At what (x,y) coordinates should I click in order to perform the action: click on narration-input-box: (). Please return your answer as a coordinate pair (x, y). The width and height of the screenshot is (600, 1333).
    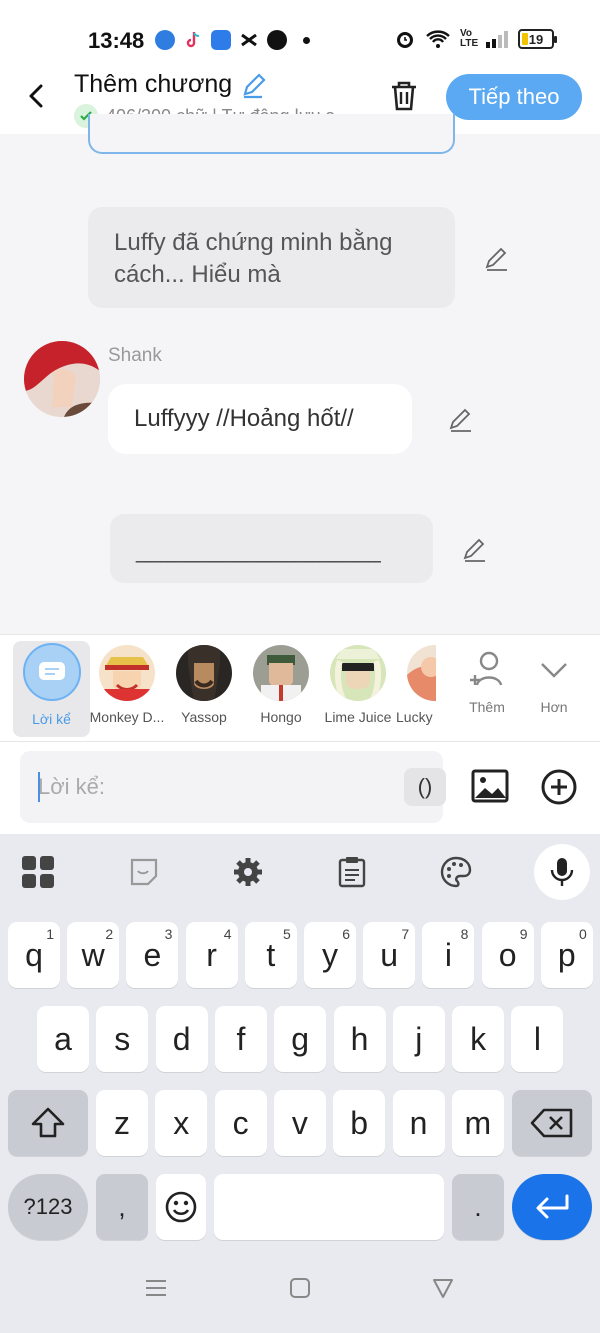
    Looking at the image, I should click on (233, 787).